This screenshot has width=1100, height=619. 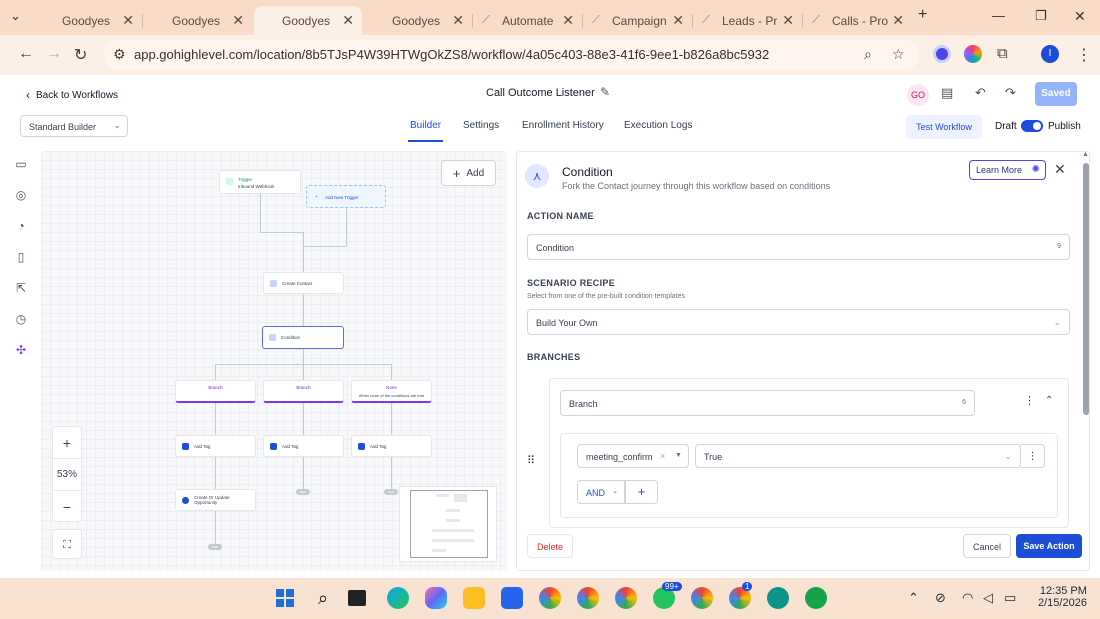 What do you see at coordinates (1080, 16) in the screenshot?
I see `close-window-icon: ✕` at bounding box center [1080, 16].